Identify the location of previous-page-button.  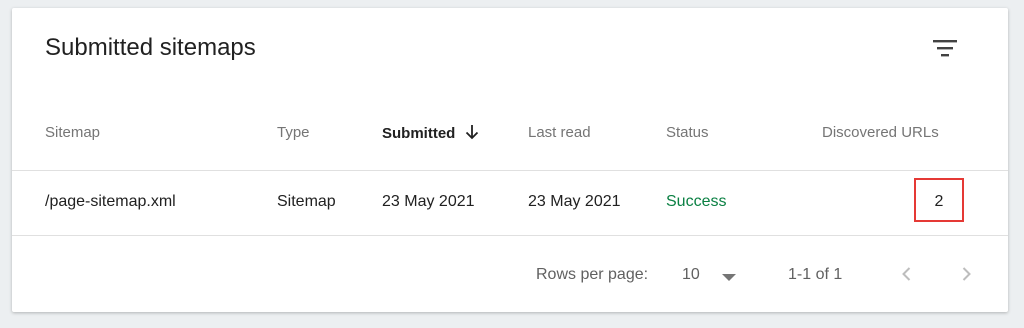
(907, 274).